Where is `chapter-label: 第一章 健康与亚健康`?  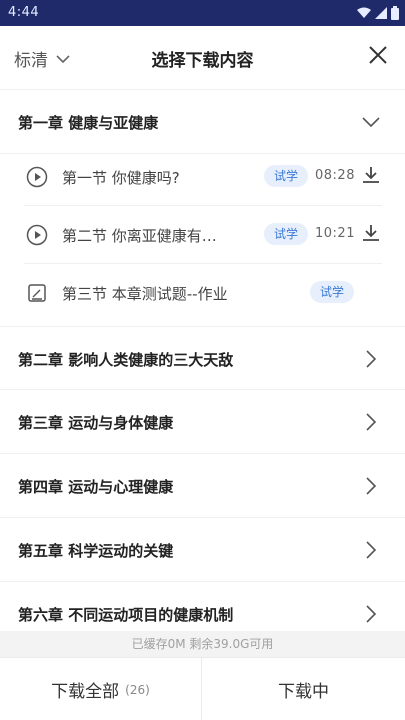 chapter-label: 第一章 健康与亚健康 is located at coordinates (88, 123).